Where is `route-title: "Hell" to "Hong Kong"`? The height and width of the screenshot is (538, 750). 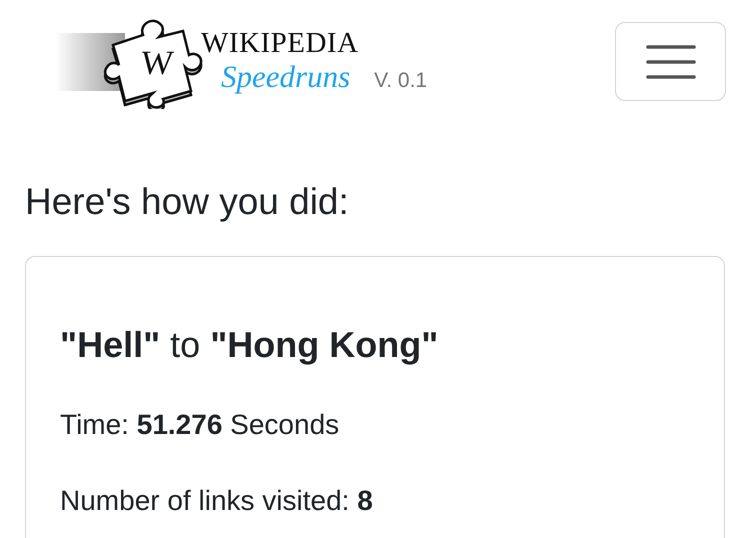
route-title: "Hell" to "Hong Kong" is located at coordinates (250, 345).